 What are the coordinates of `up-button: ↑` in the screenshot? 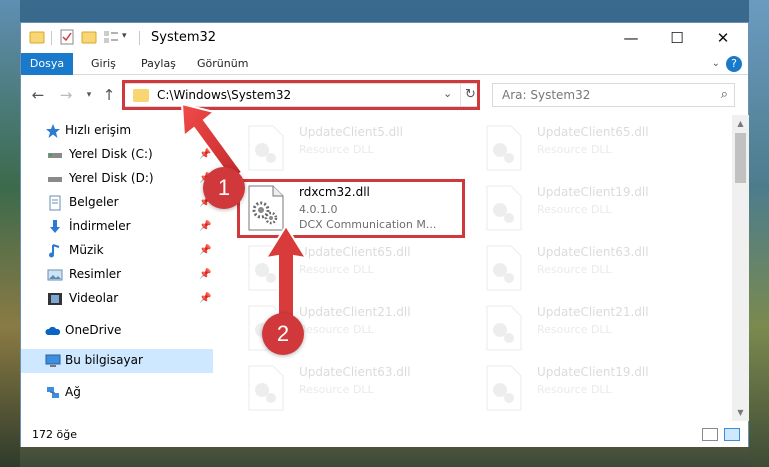 It's located at (109, 95).